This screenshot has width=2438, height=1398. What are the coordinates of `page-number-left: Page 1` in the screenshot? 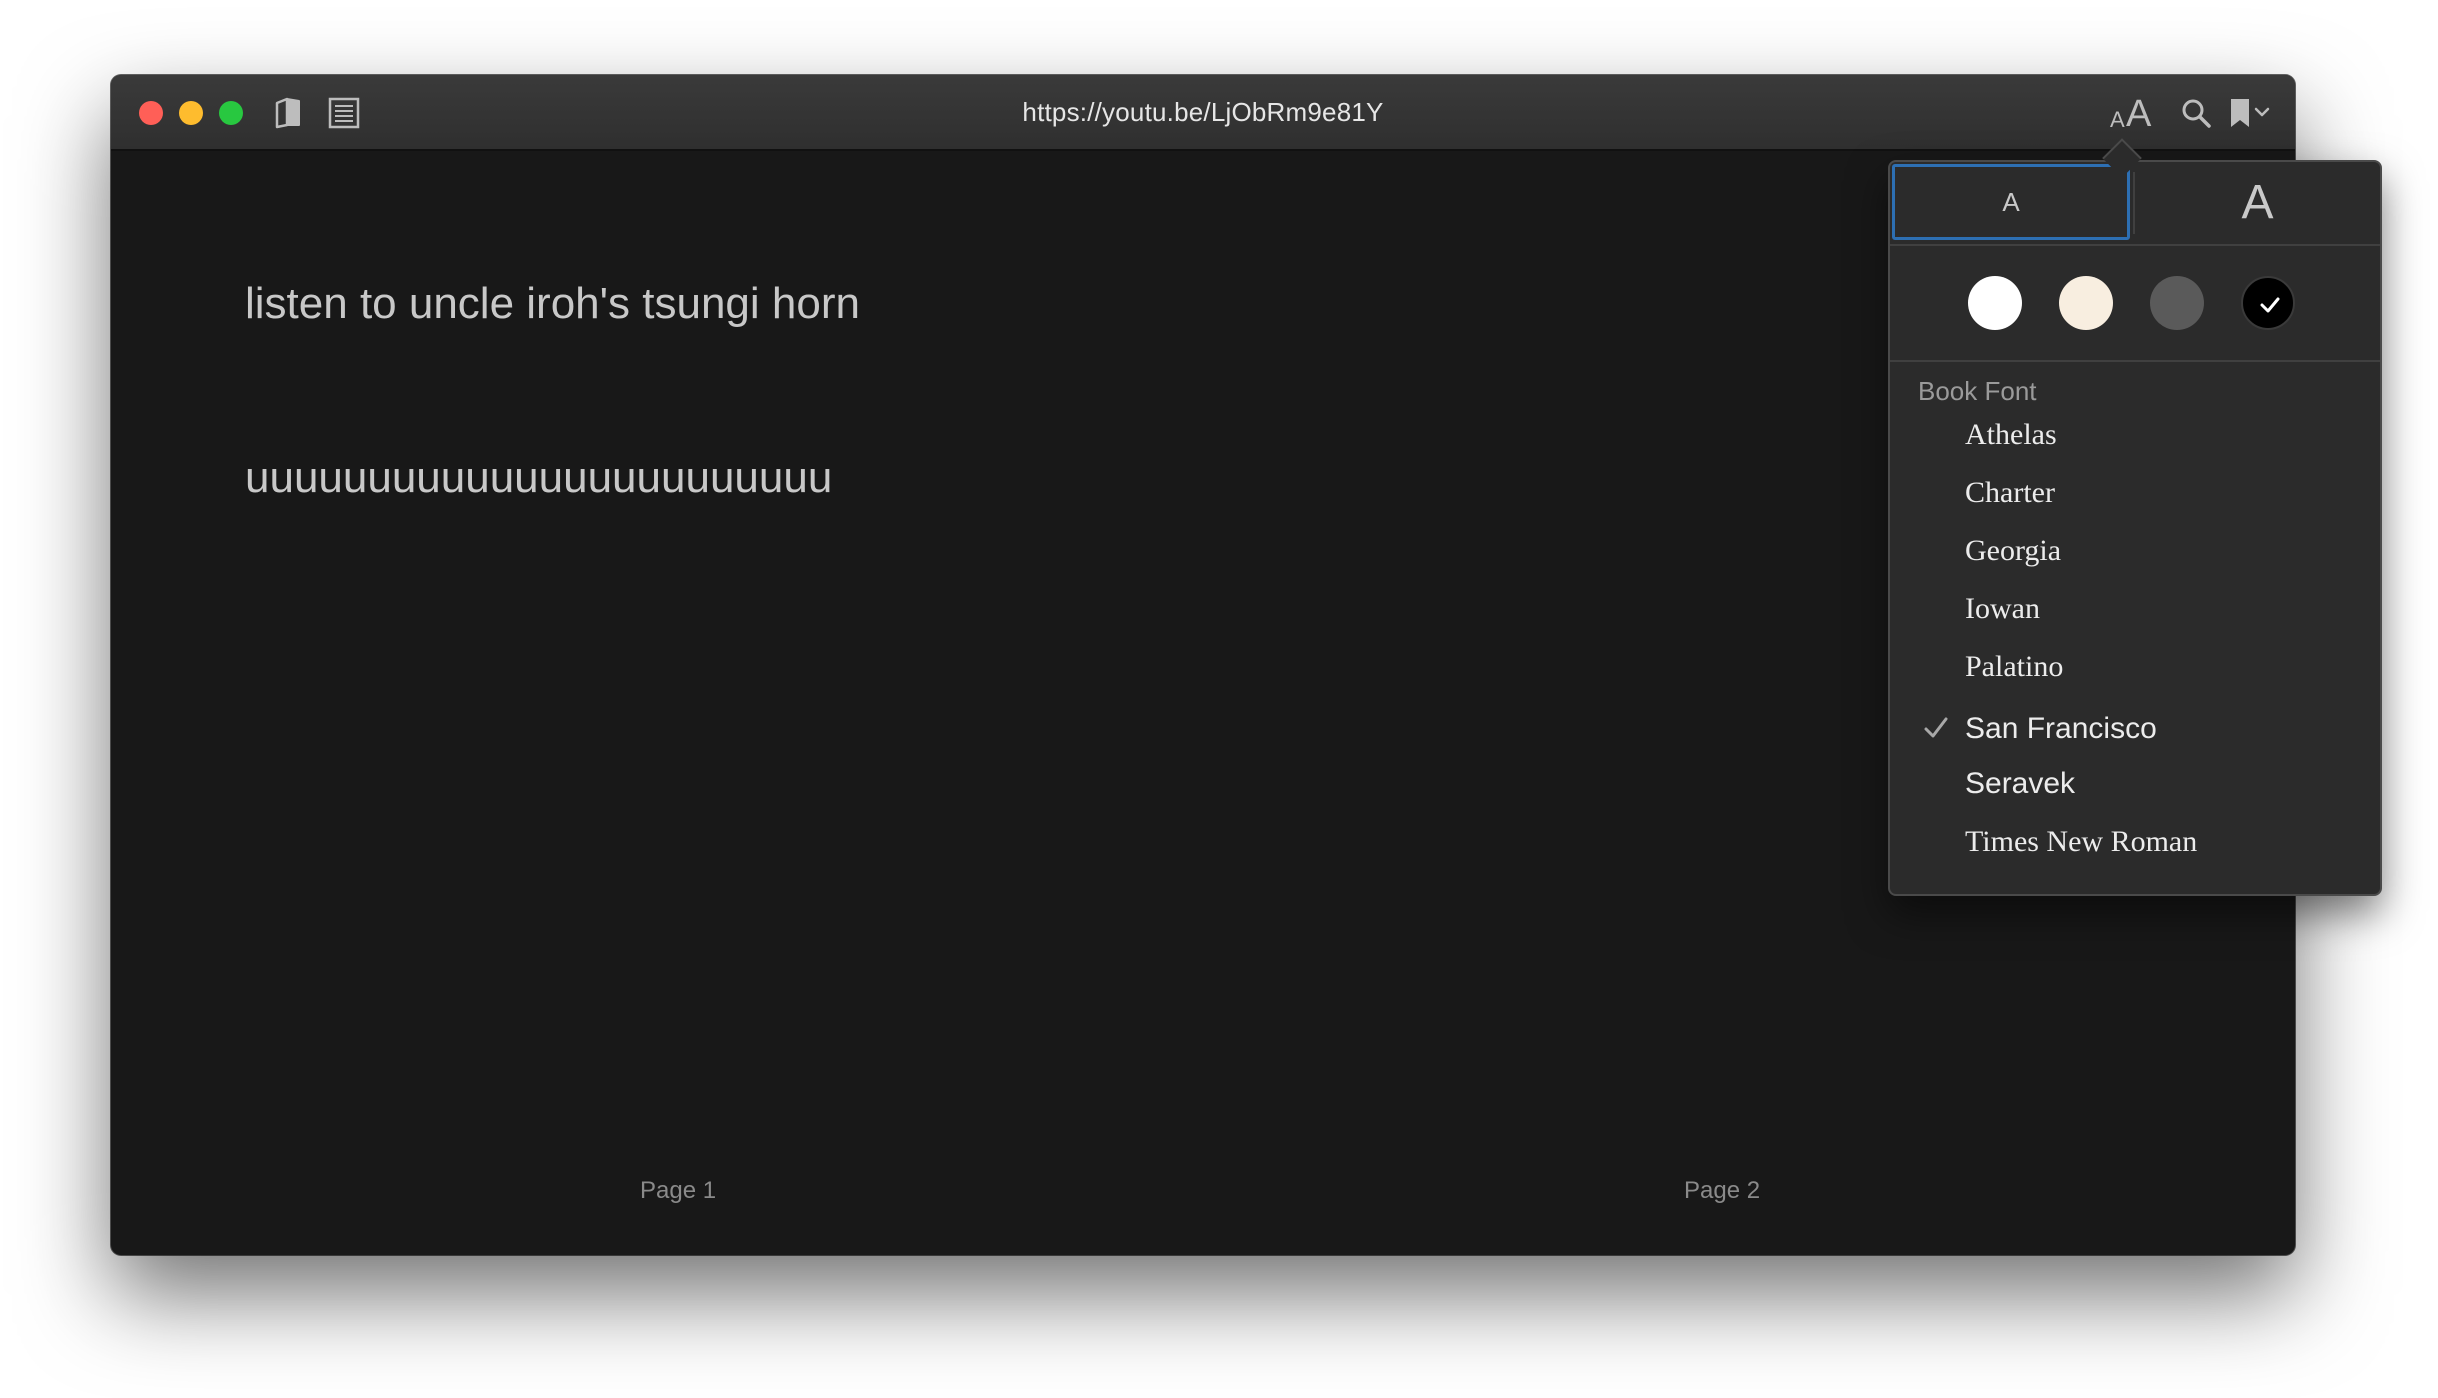 It's located at (678, 1190).